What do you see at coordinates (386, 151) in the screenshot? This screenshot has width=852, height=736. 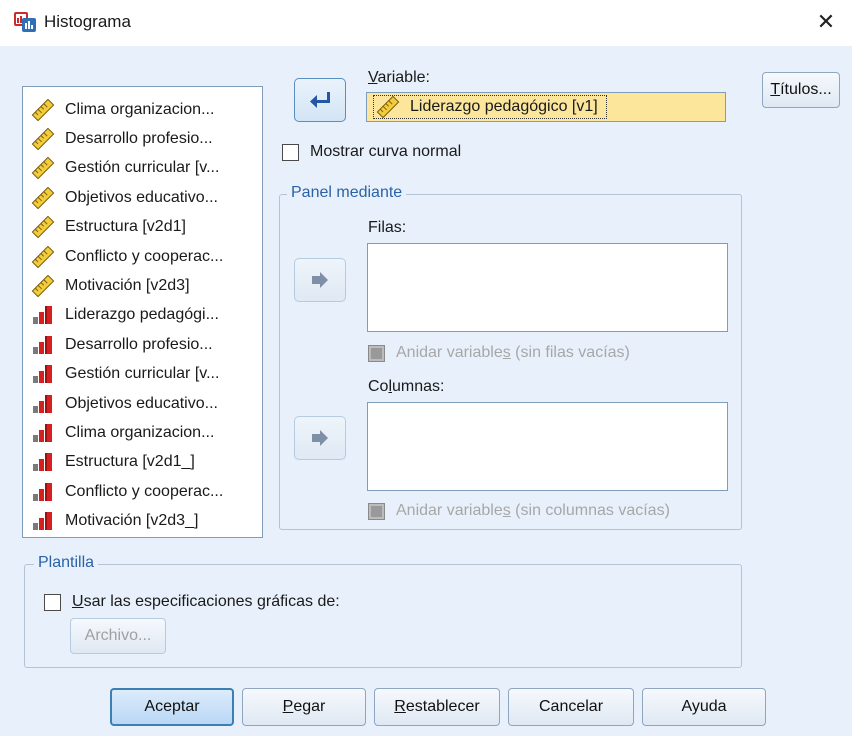 I see `normal-curve-label: Mostrar curva normal` at bounding box center [386, 151].